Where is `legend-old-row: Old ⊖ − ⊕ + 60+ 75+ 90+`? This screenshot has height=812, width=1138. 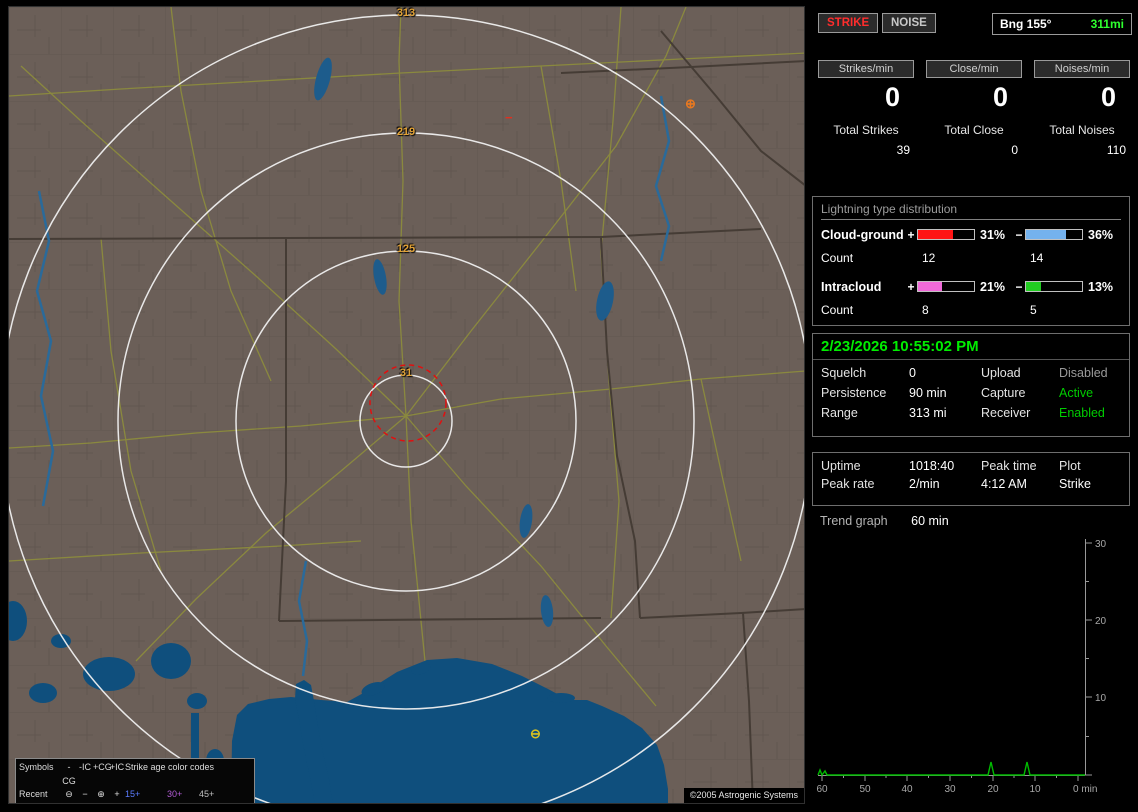
legend-old-row: Old ⊖ − ⊕ + 60+ 75+ 90+ is located at coordinates (135, 803).